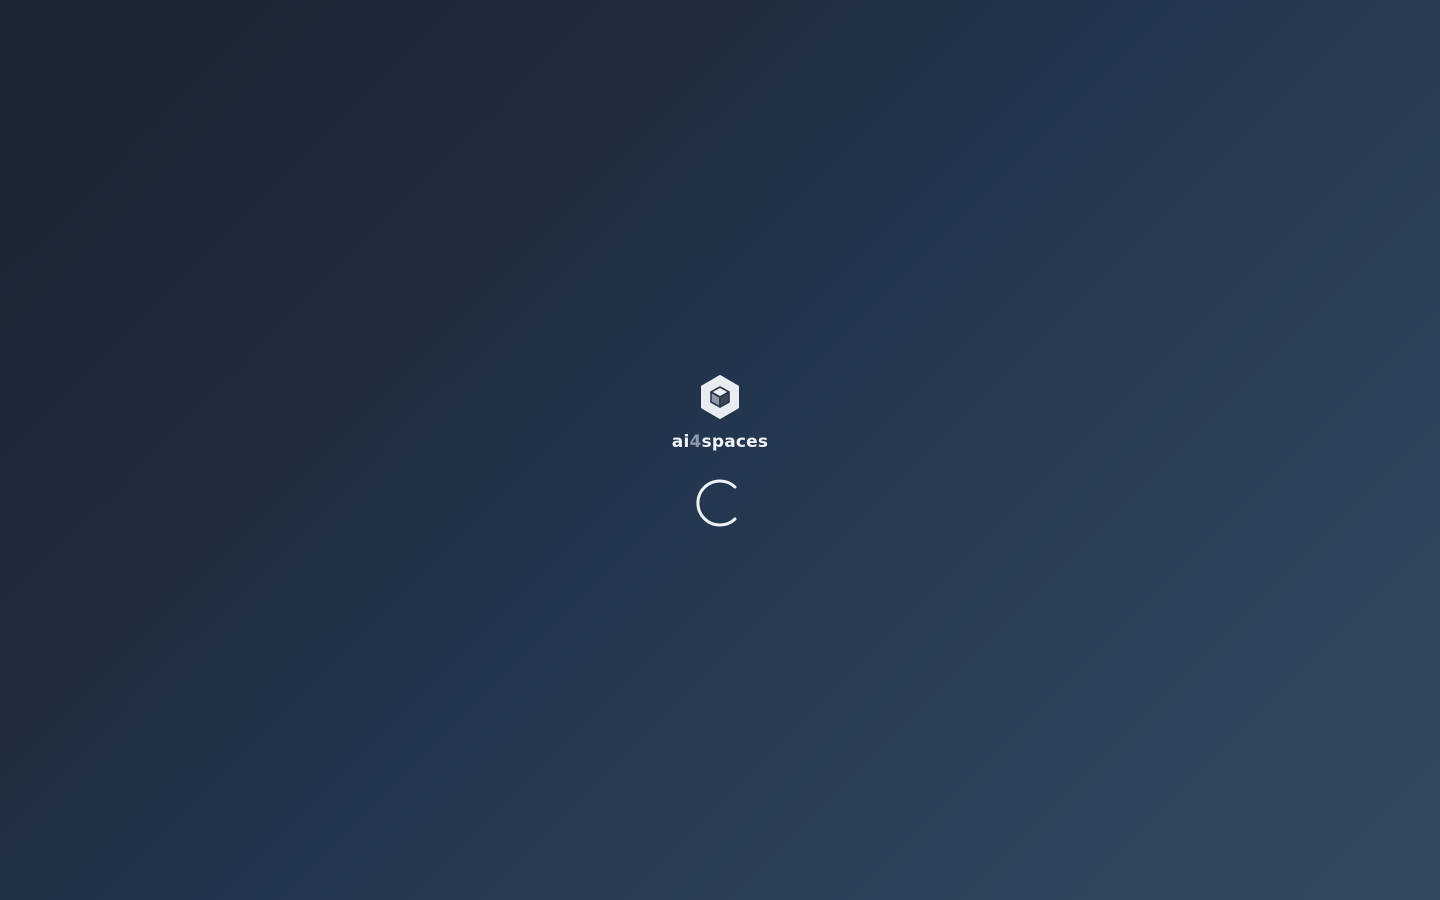  I want to click on hexagon-cube-icon, so click(720, 397).